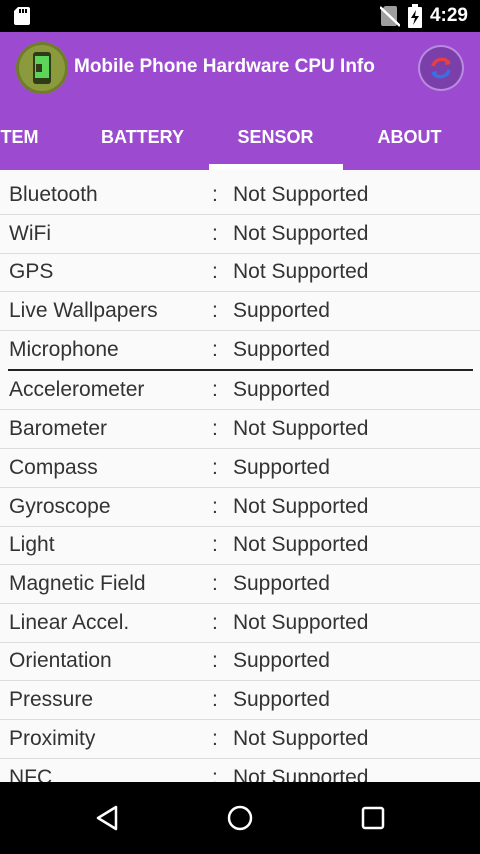  I want to click on refresh-icon, so click(441, 68).